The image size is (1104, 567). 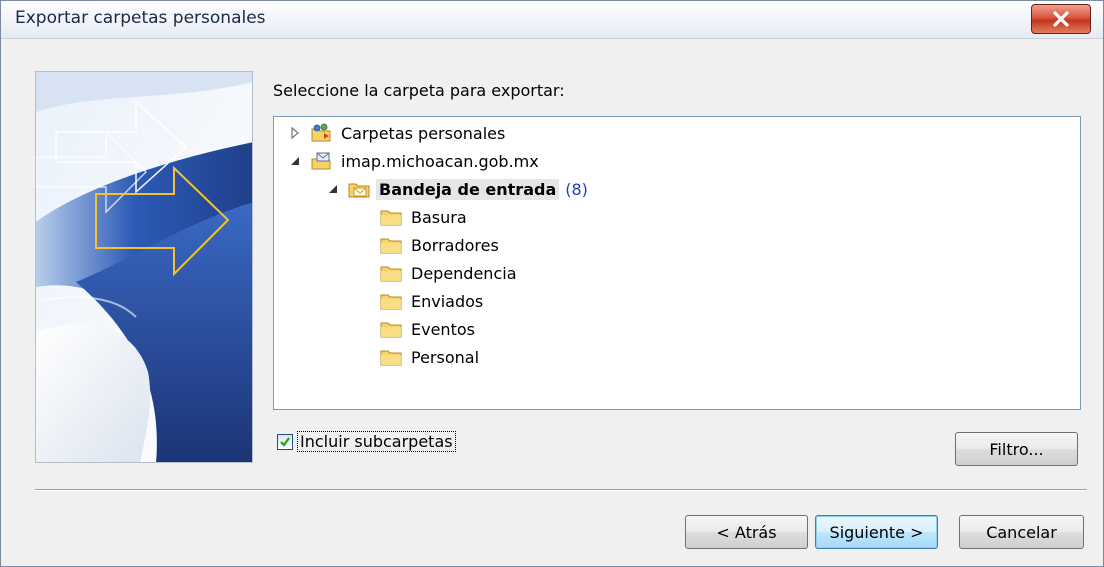 I want to click on tree-item-folder: Basura, so click(x=425, y=217).